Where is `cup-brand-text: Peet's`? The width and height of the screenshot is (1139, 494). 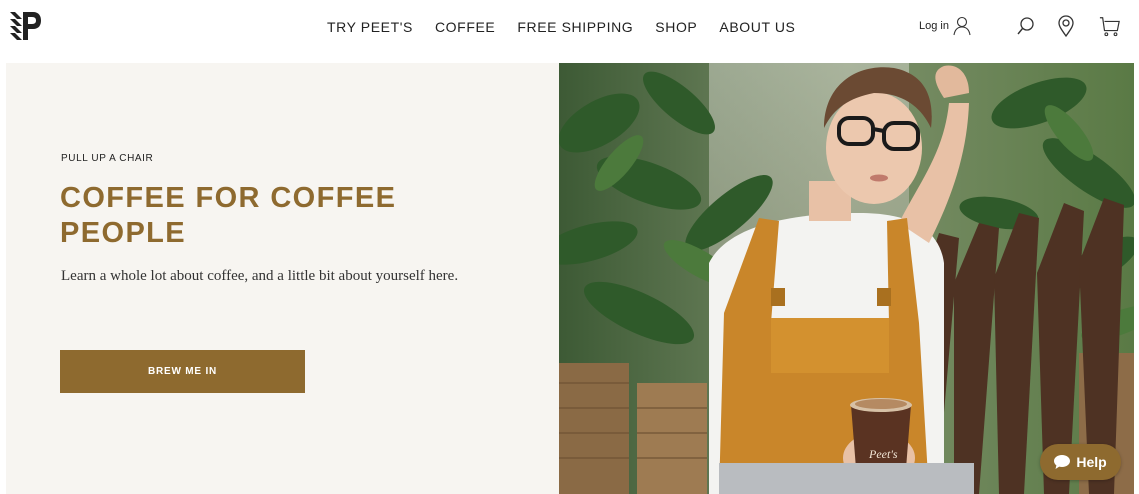 cup-brand-text: Peet's is located at coordinates (883, 454).